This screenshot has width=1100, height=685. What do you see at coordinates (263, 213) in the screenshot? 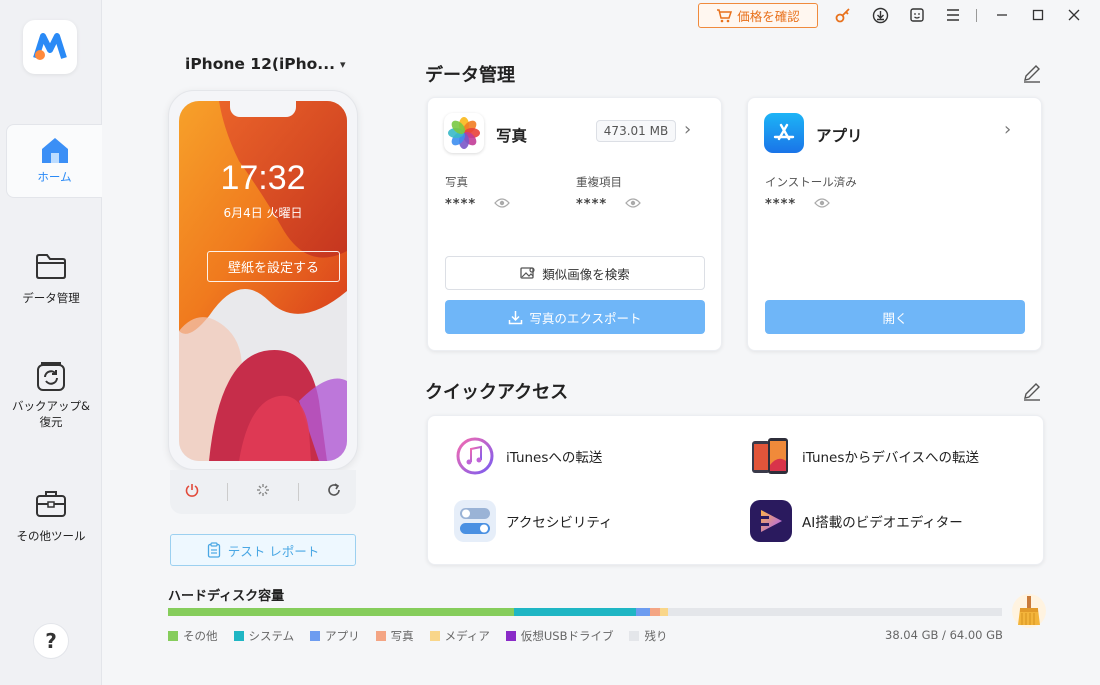
I see `lockscreen-date: 6月4日 火曜日` at bounding box center [263, 213].